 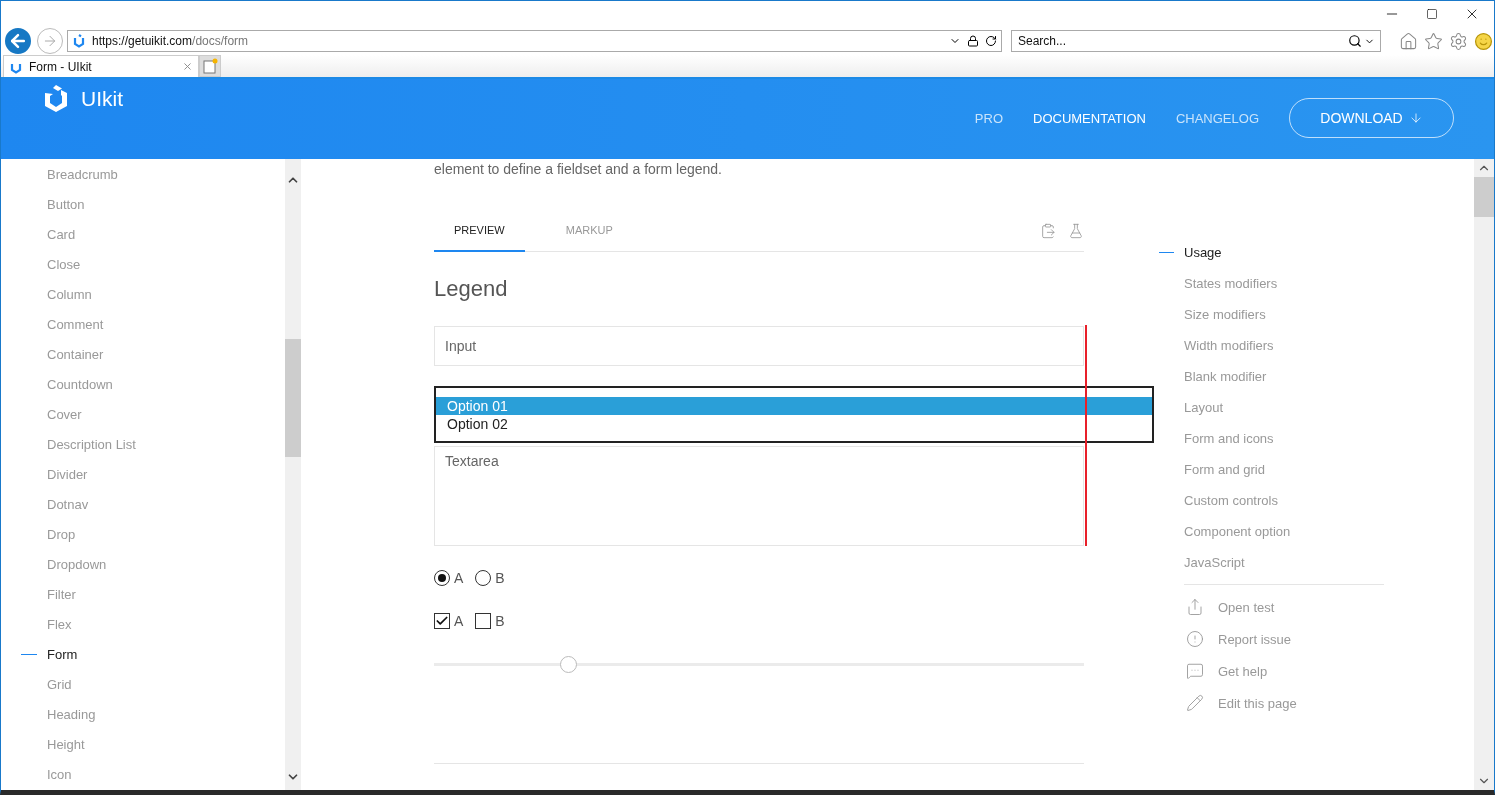 What do you see at coordinates (220, 41) in the screenshot?
I see `url-path: /docs/form` at bounding box center [220, 41].